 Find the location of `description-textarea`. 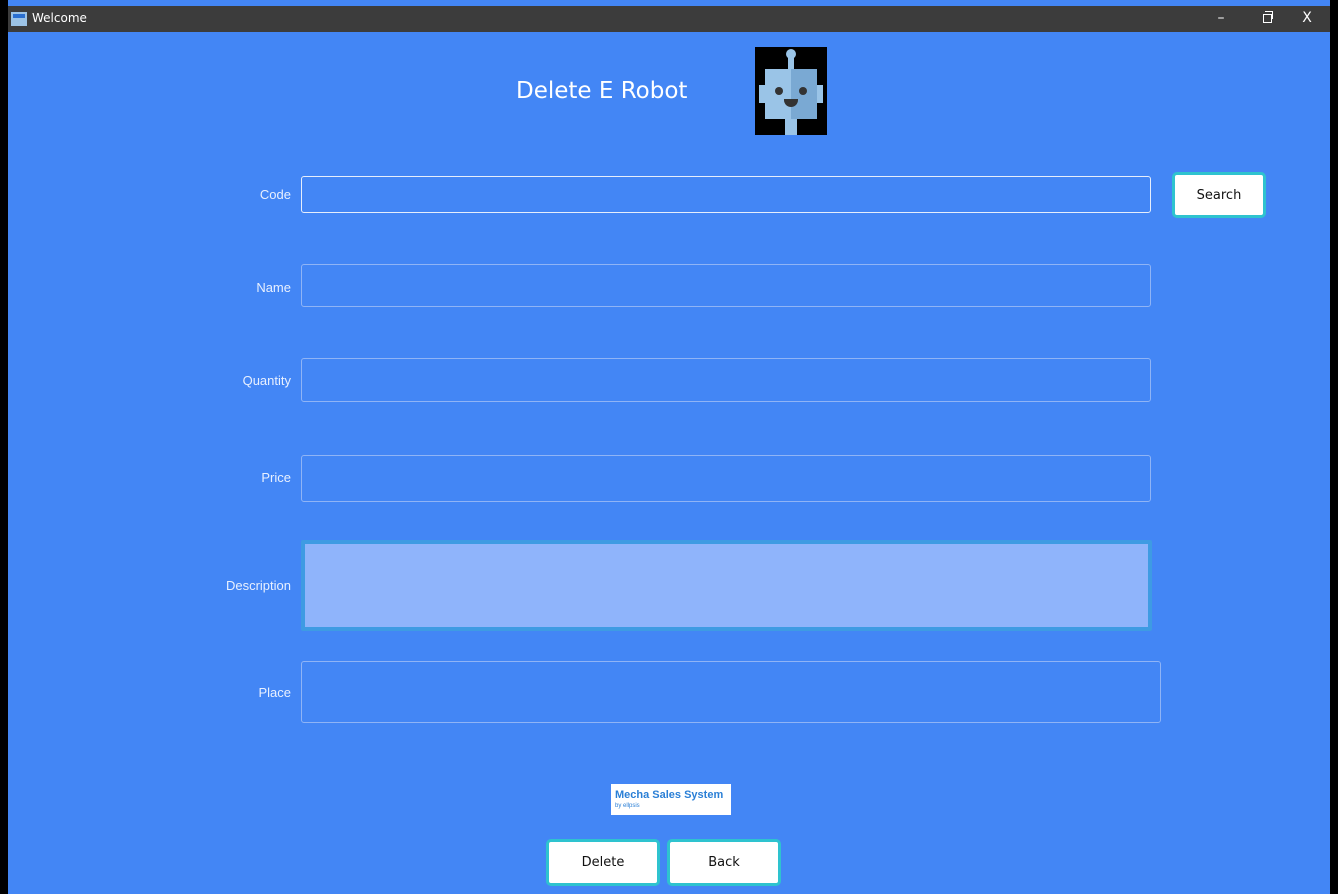

description-textarea is located at coordinates (726, 585).